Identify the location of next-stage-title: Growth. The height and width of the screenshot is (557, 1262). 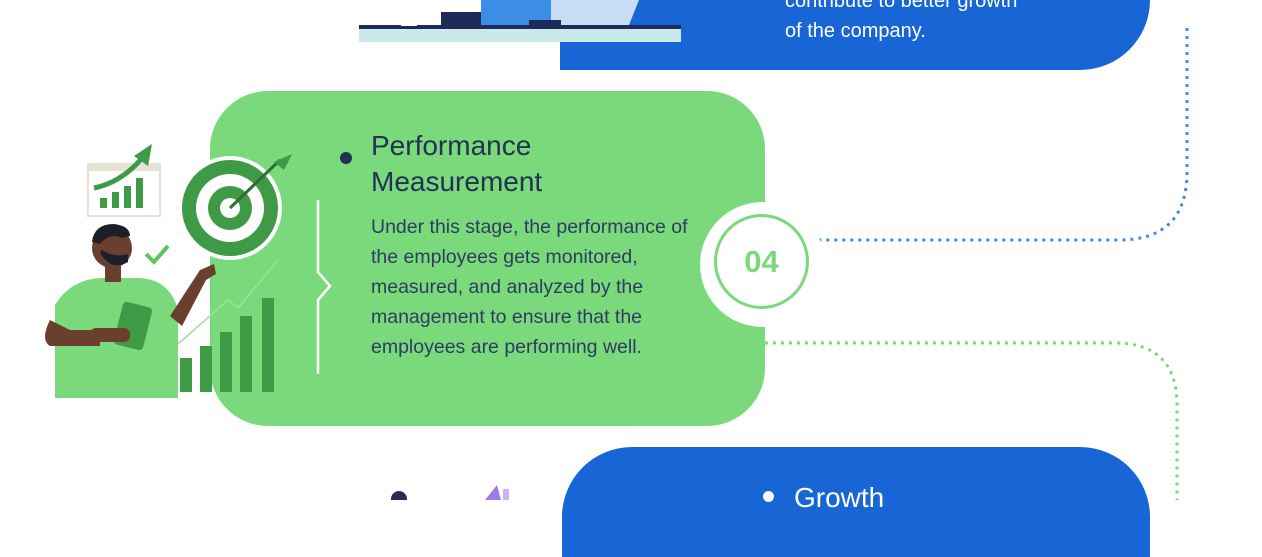
(839, 497).